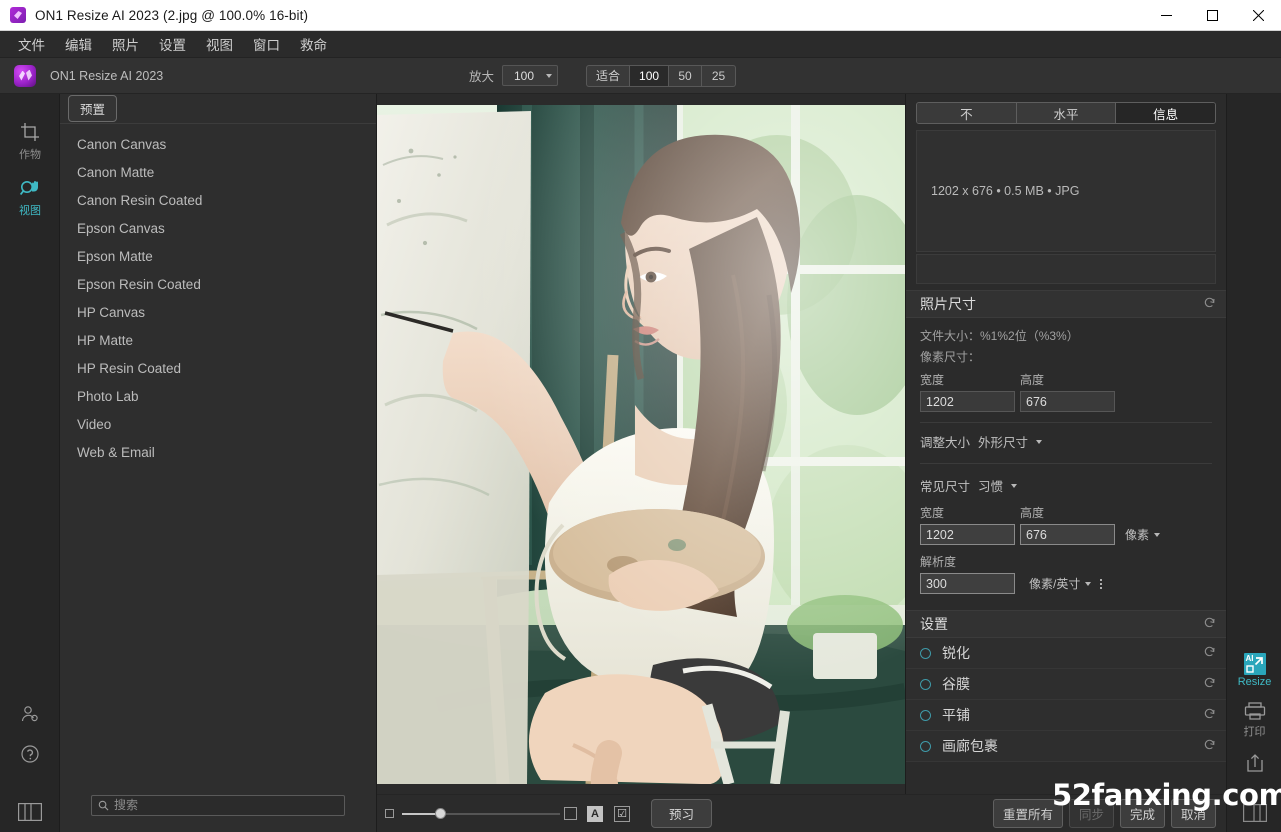  I want to click on pixel-width-input, so click(967, 401).